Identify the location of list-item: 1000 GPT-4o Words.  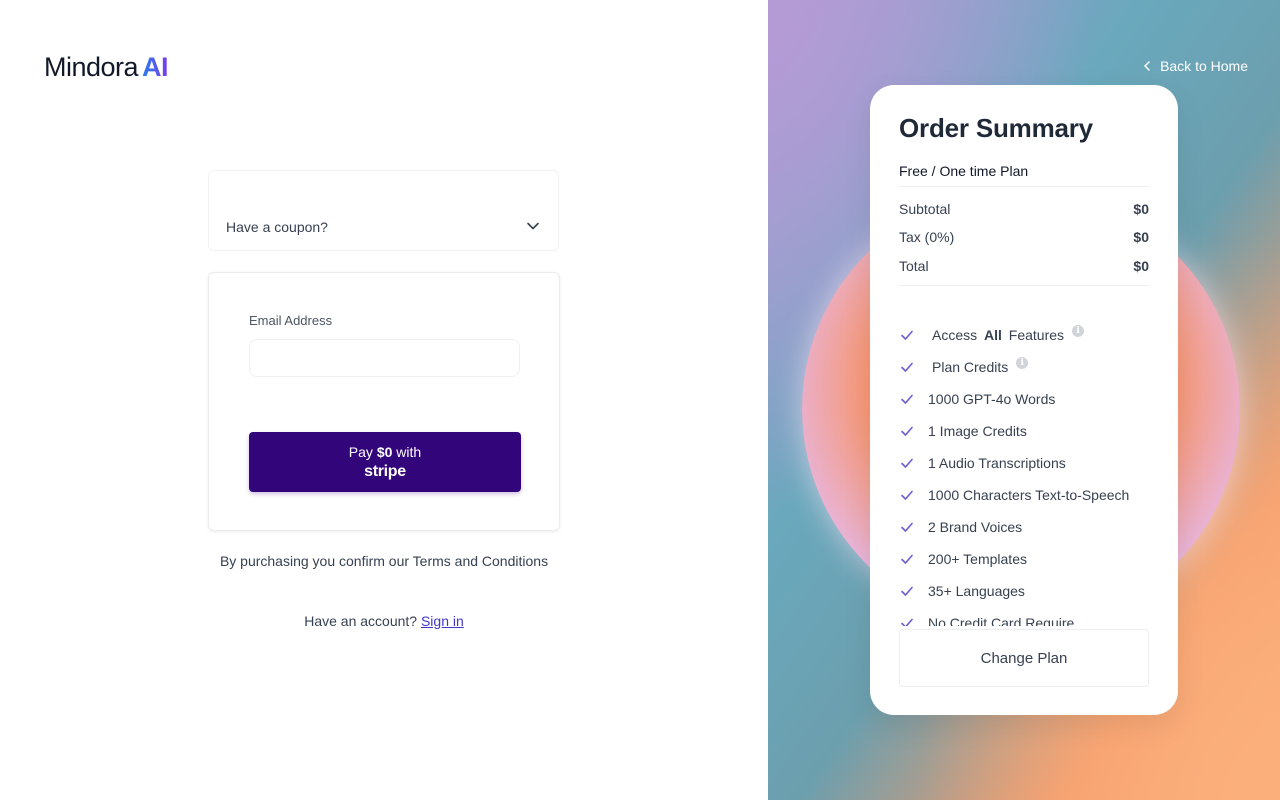
(1030, 399).